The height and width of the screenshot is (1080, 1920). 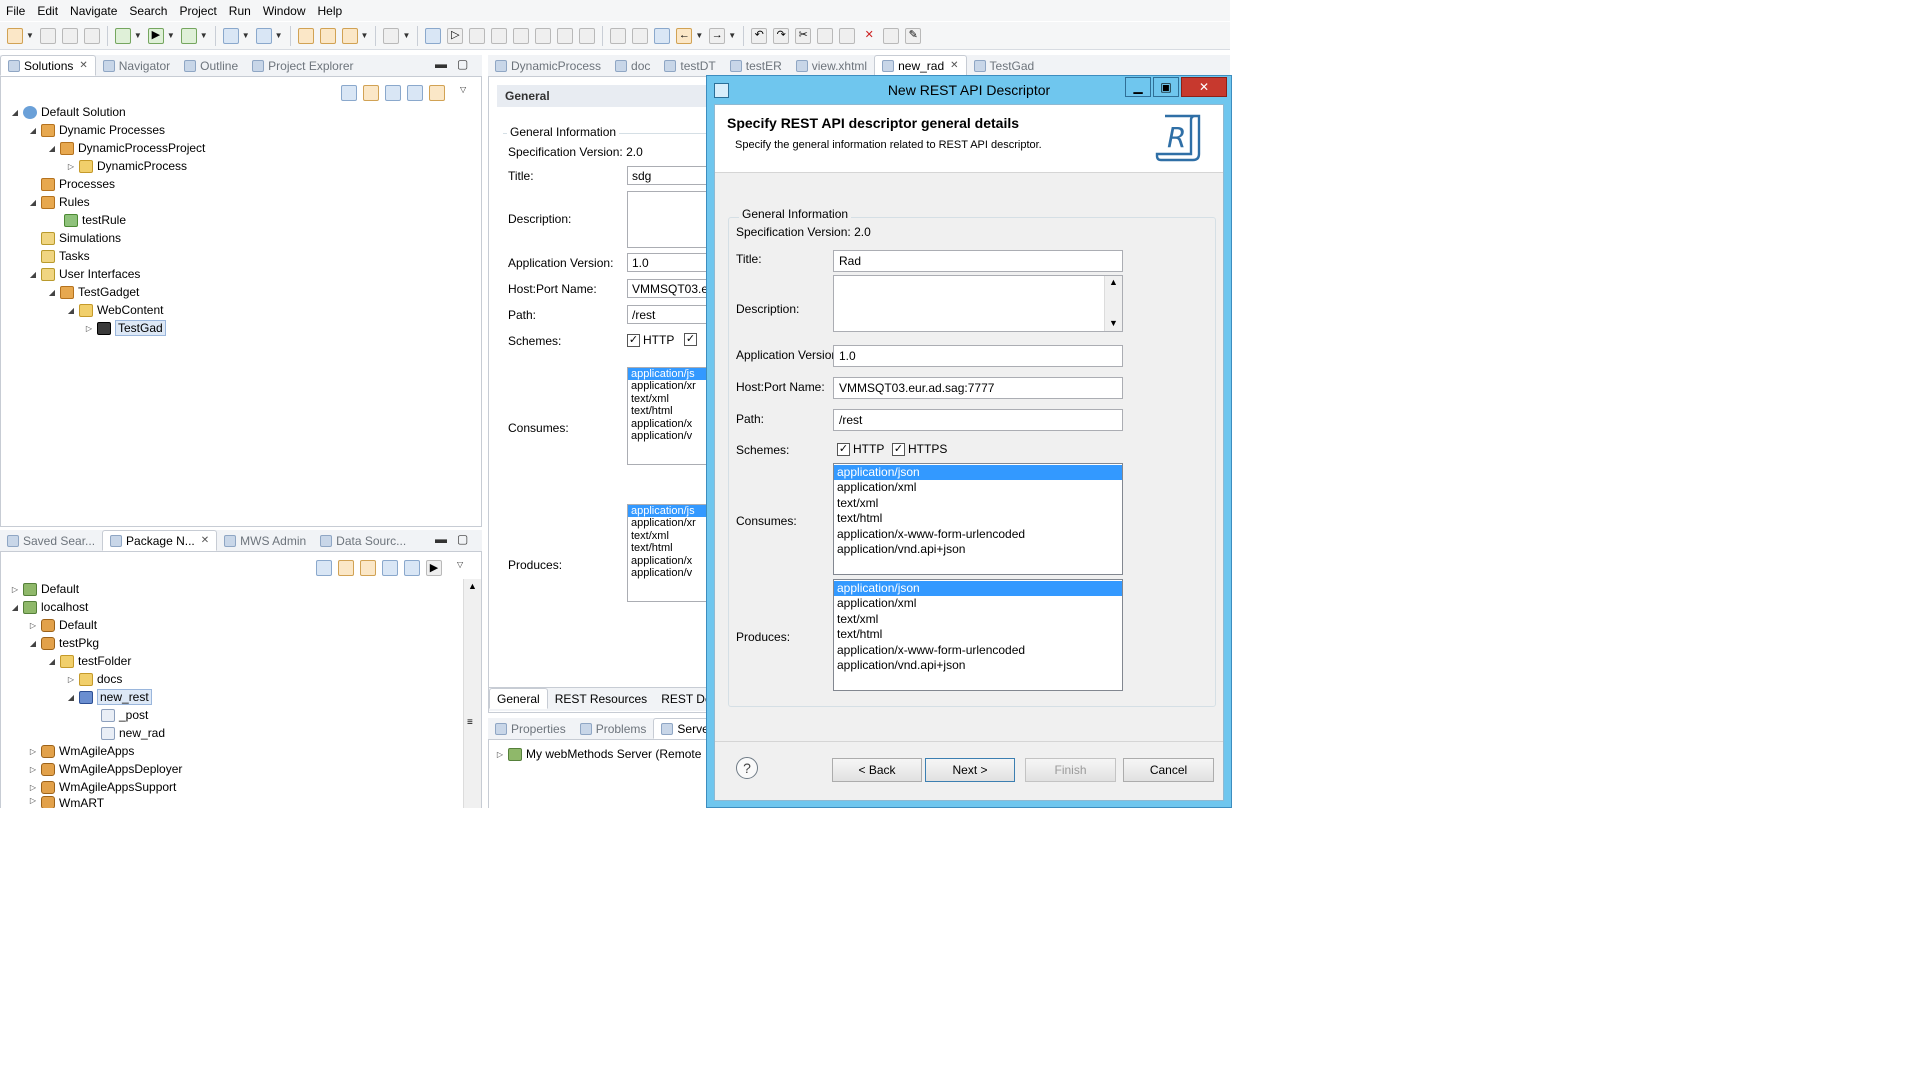 I want to click on editor-https-checkbox: ✓, so click(x=692, y=339).